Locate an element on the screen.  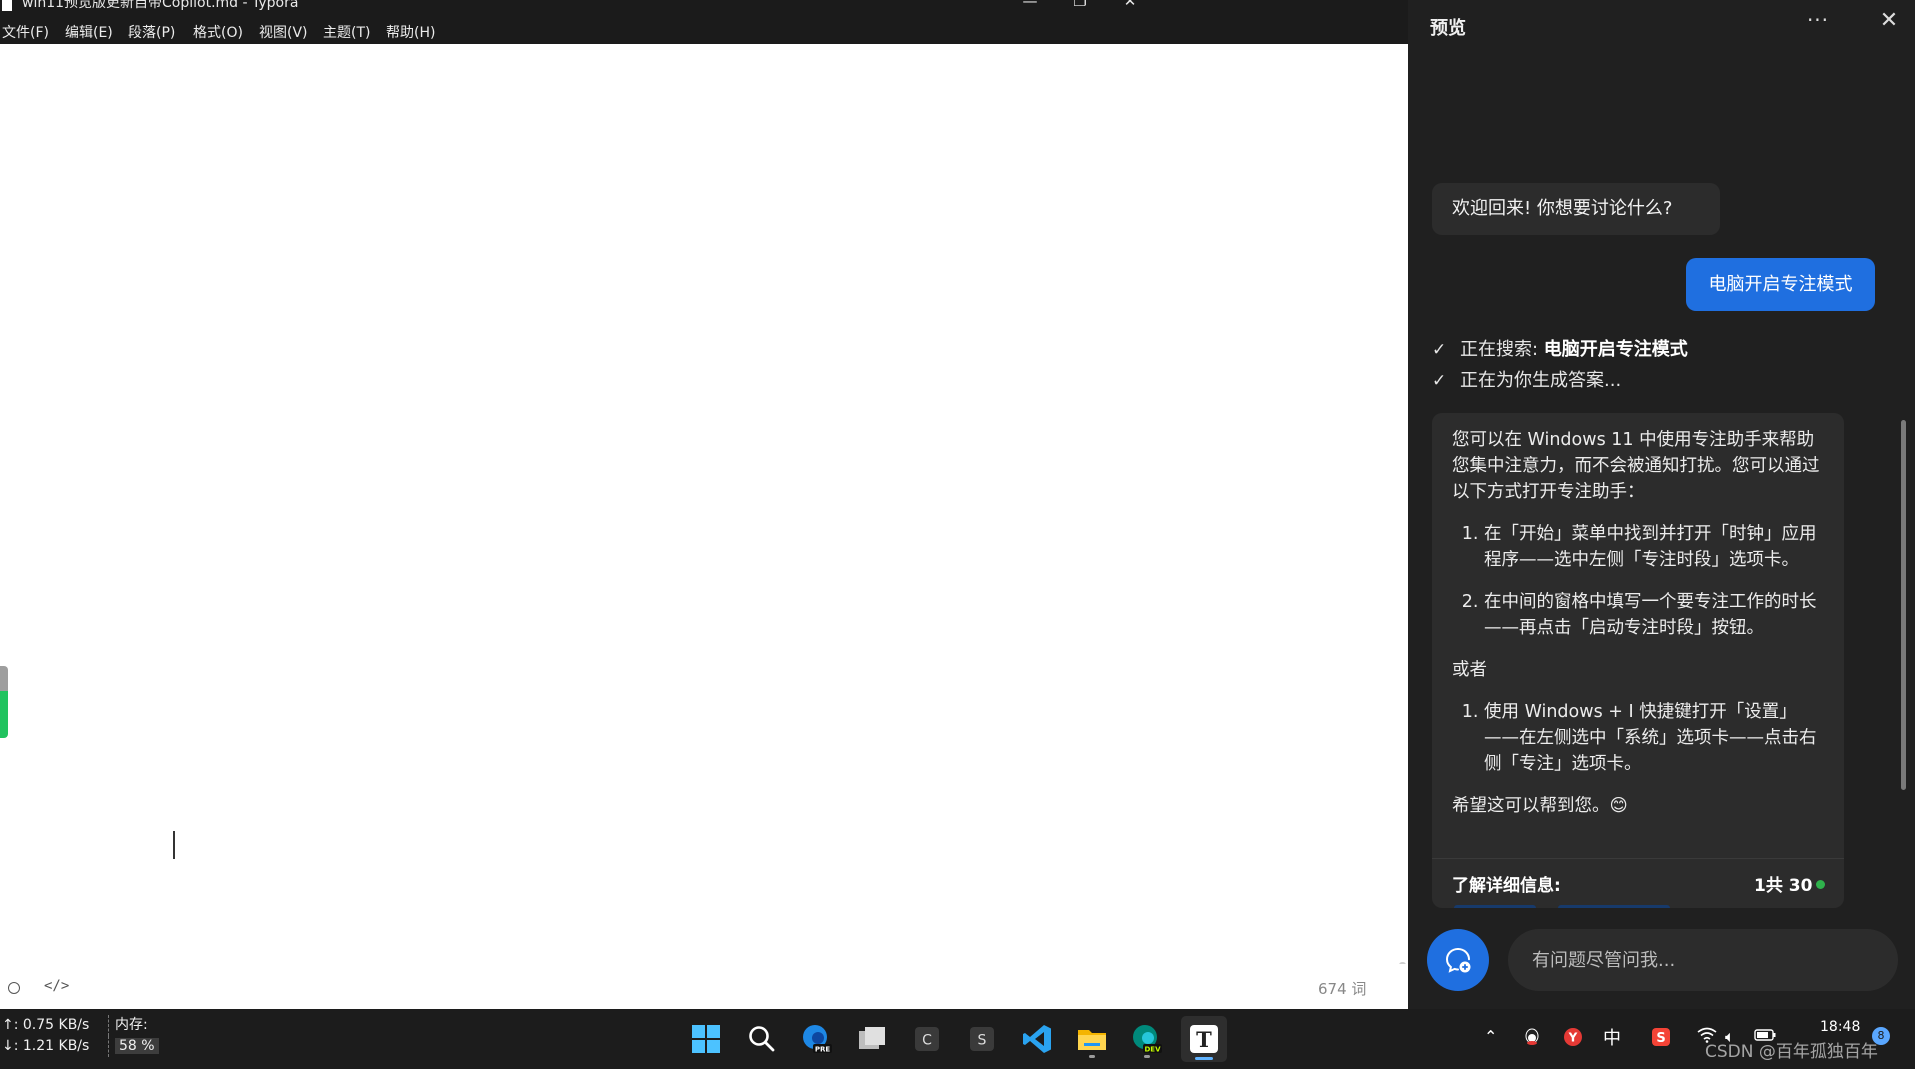
chat-input is located at coordinates (1703, 960).